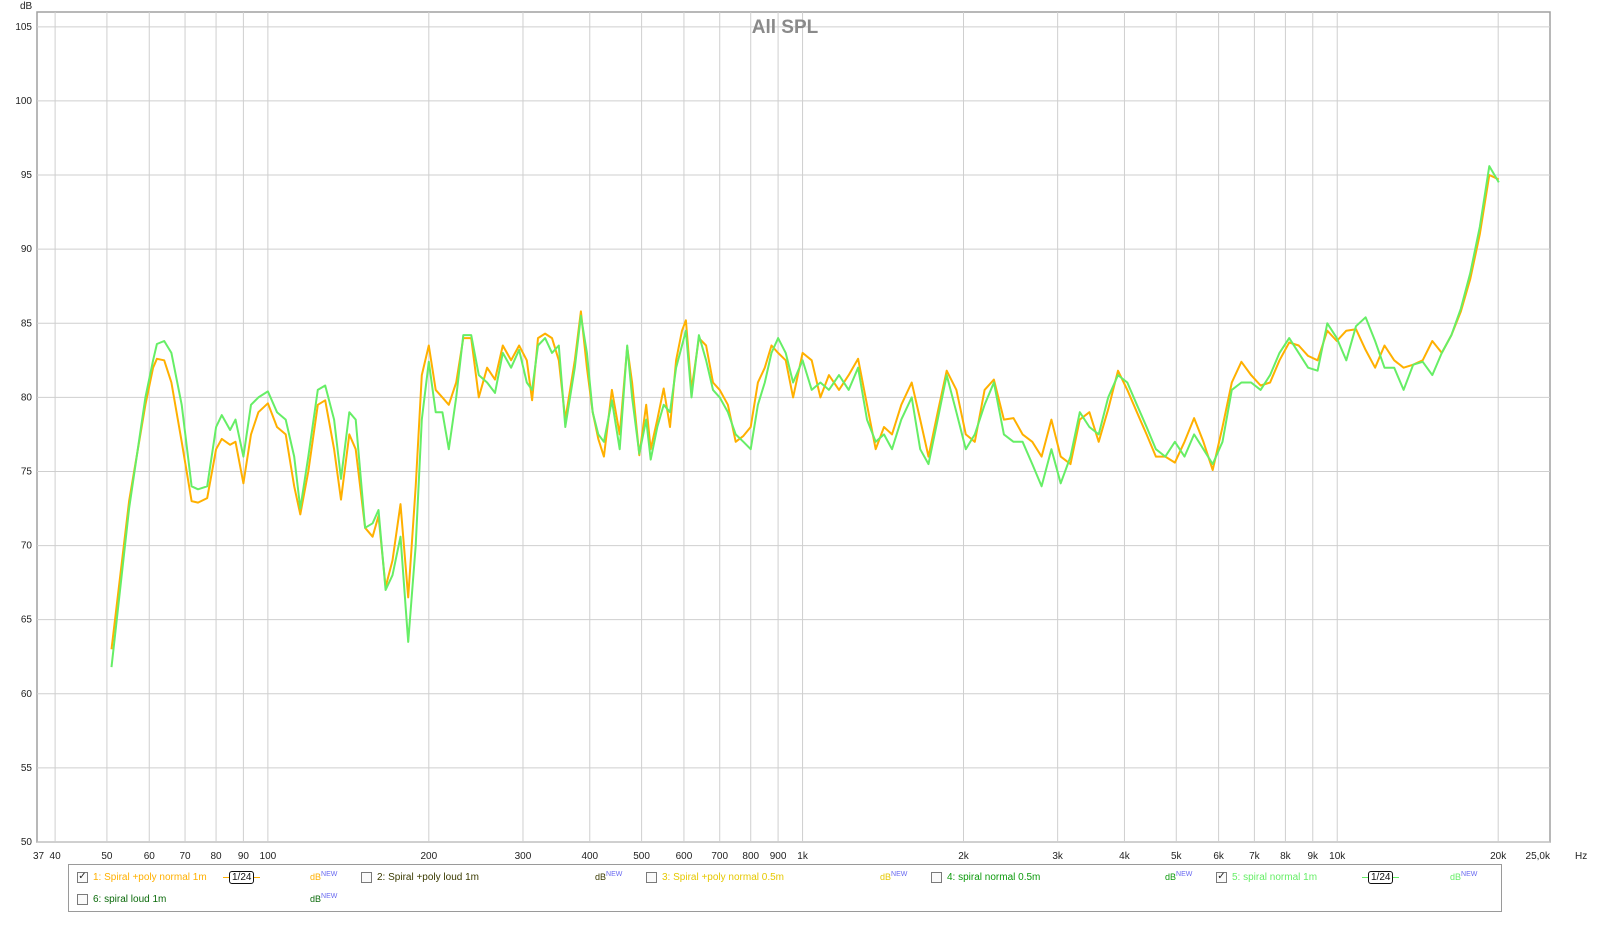  I want to click on y-tick-label: 60, so click(27, 694).